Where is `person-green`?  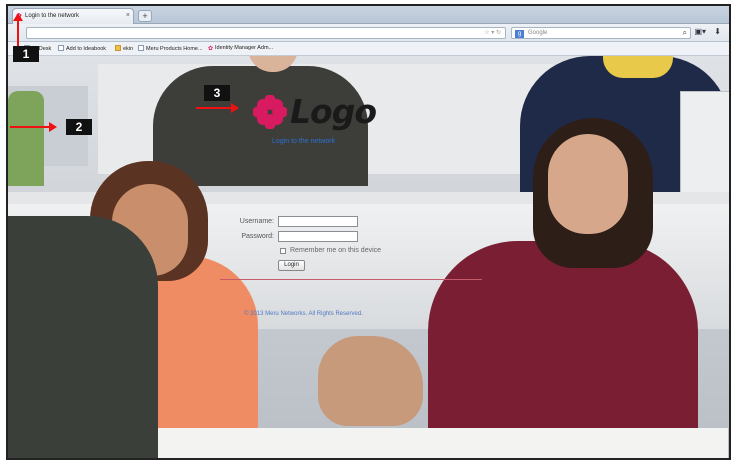 person-green is located at coordinates (26, 138).